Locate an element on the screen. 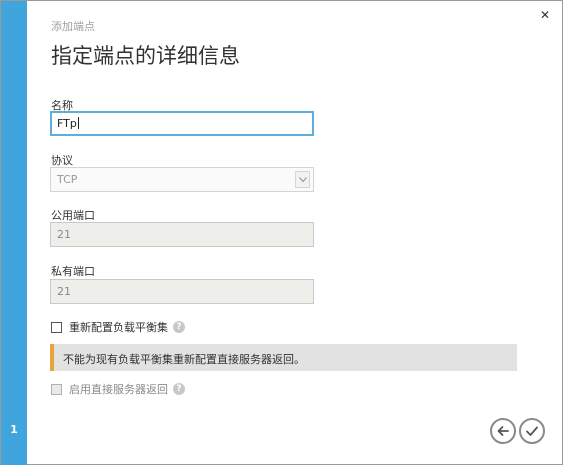 The width and height of the screenshot is (563, 465). protocol-selected-value: TCP is located at coordinates (67, 179).